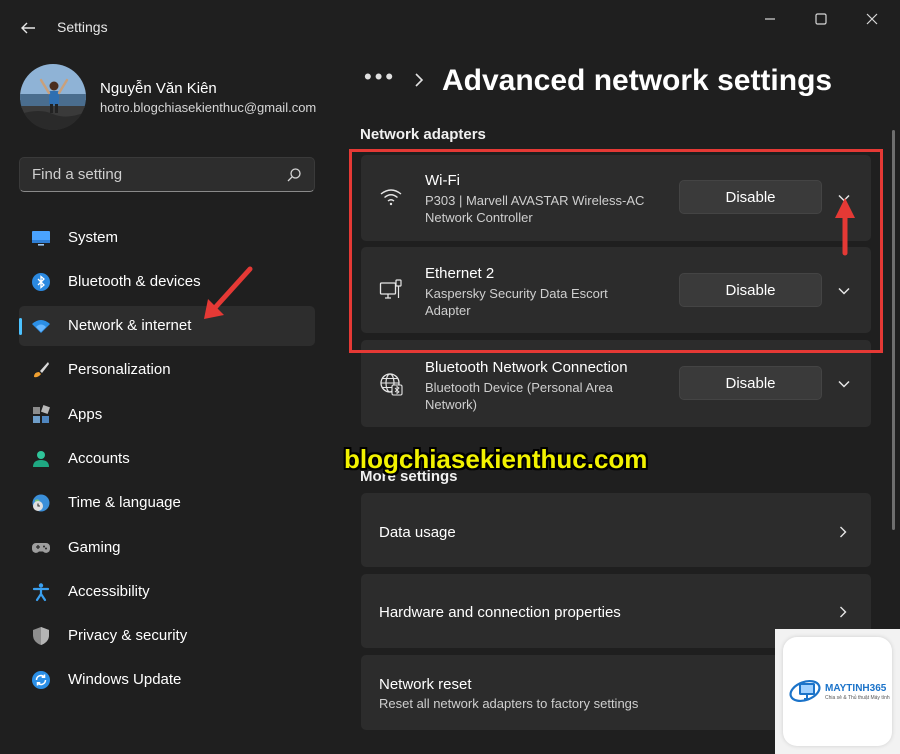 Image resolution: width=900 pixels, height=754 pixels. I want to click on close-icon, so click(872, 19).